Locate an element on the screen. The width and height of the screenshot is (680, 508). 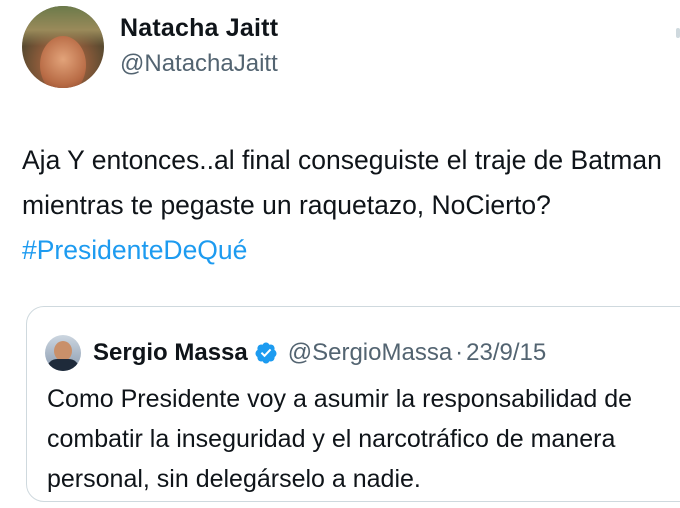
author-avatar is located at coordinates (63, 47).